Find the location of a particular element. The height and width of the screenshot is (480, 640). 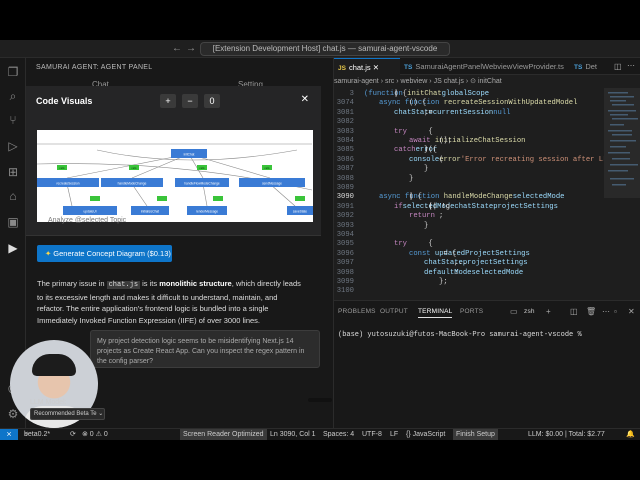

remote-icon: ⌂ is located at coordinates (13, 196).